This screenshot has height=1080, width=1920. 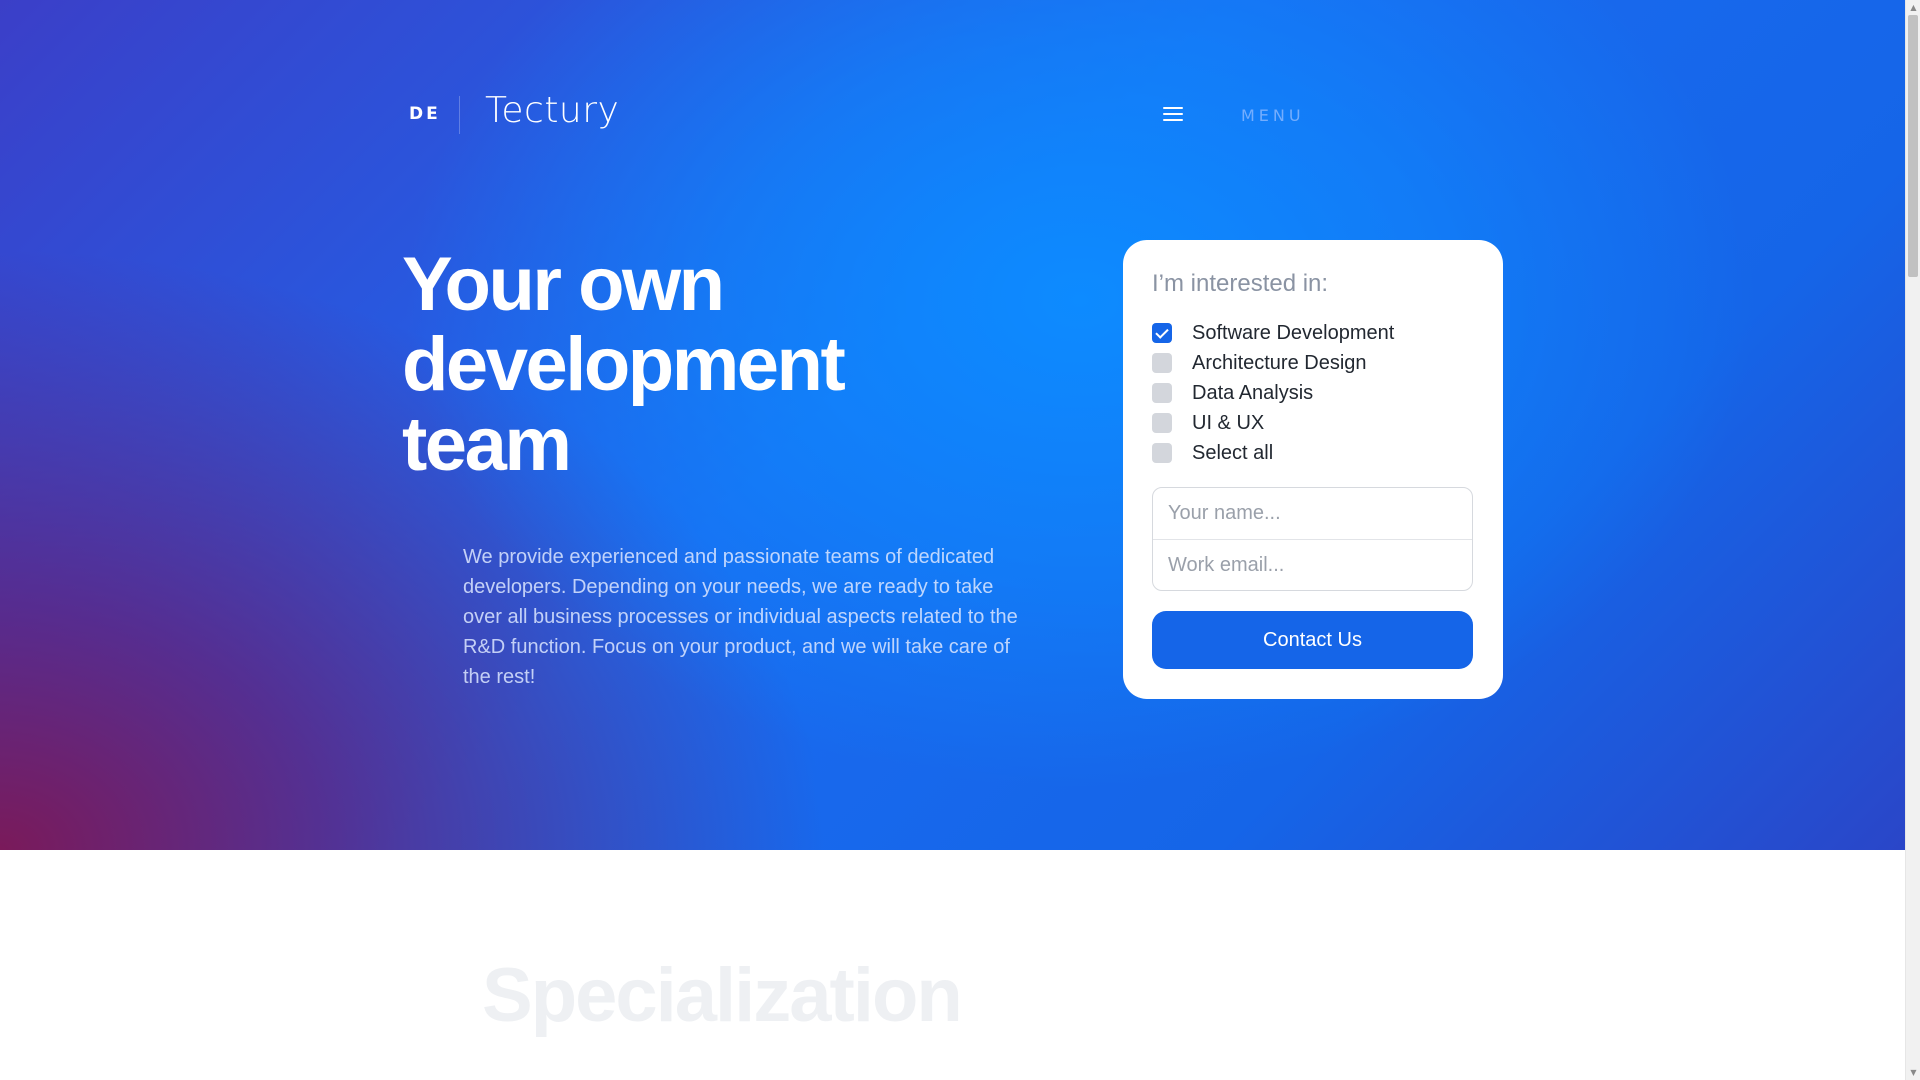 I want to click on form-title: I’m interested in:, so click(x=1240, y=283).